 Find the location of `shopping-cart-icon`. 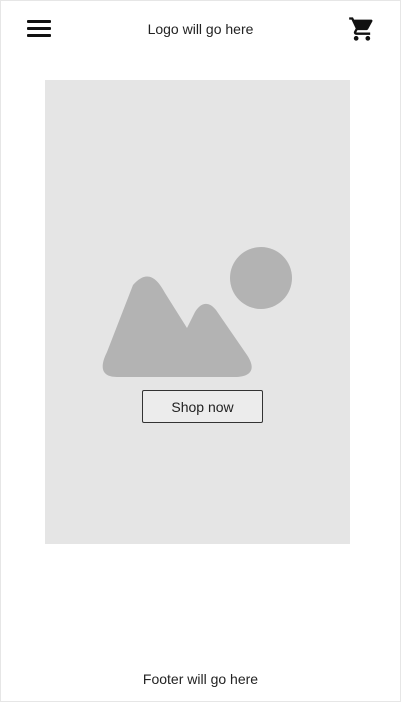

shopping-cart-icon is located at coordinates (362, 29).